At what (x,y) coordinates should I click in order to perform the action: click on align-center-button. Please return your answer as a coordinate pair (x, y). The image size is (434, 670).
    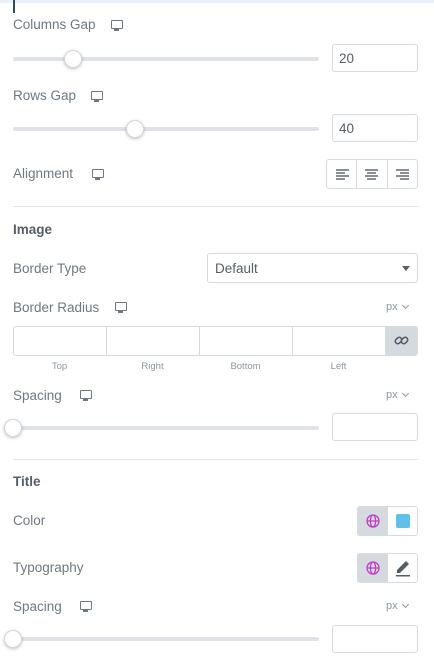
    Looking at the image, I should click on (372, 174).